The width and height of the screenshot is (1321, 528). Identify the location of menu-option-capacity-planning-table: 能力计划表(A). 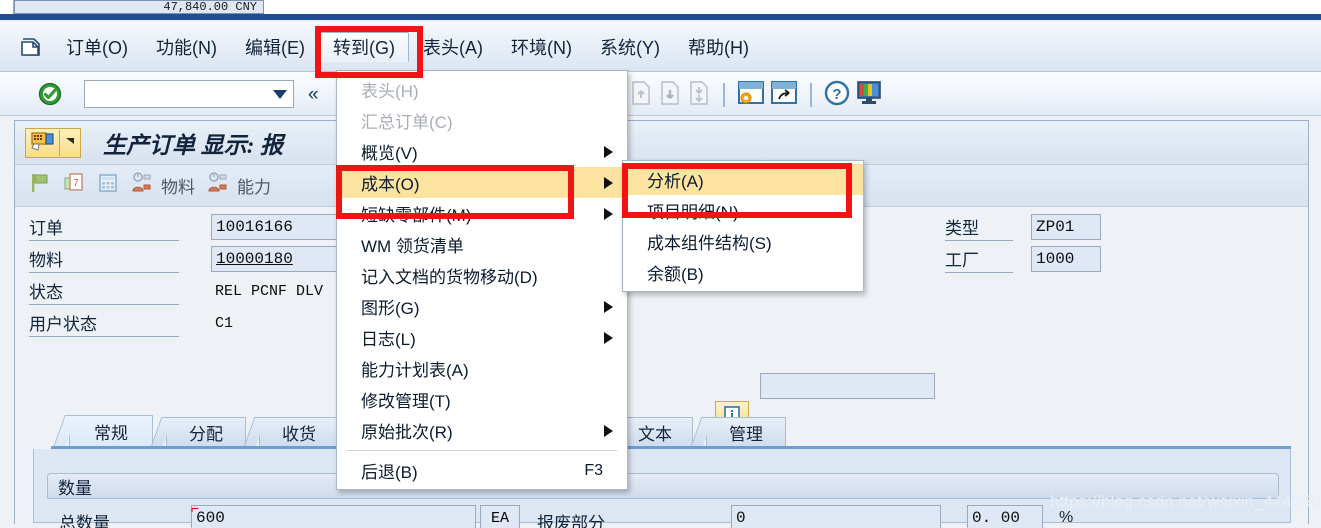
(482, 368).